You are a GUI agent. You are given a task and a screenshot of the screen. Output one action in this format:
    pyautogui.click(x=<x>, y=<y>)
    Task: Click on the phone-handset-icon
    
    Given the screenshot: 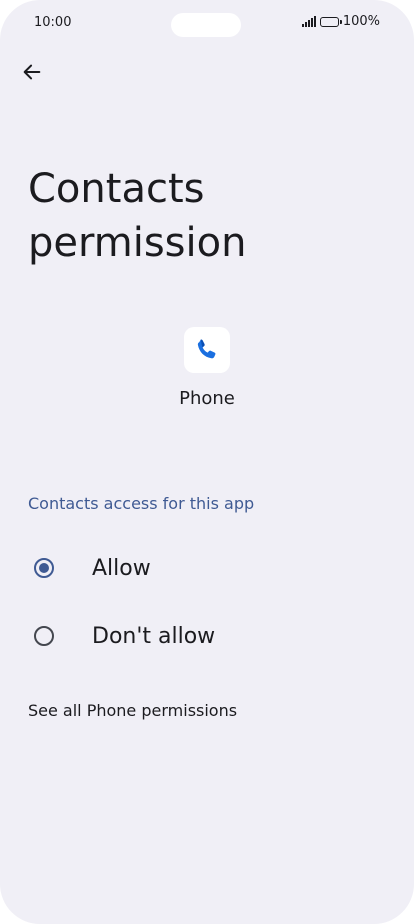 What is the action you would take?
    pyautogui.click(x=206, y=349)
    